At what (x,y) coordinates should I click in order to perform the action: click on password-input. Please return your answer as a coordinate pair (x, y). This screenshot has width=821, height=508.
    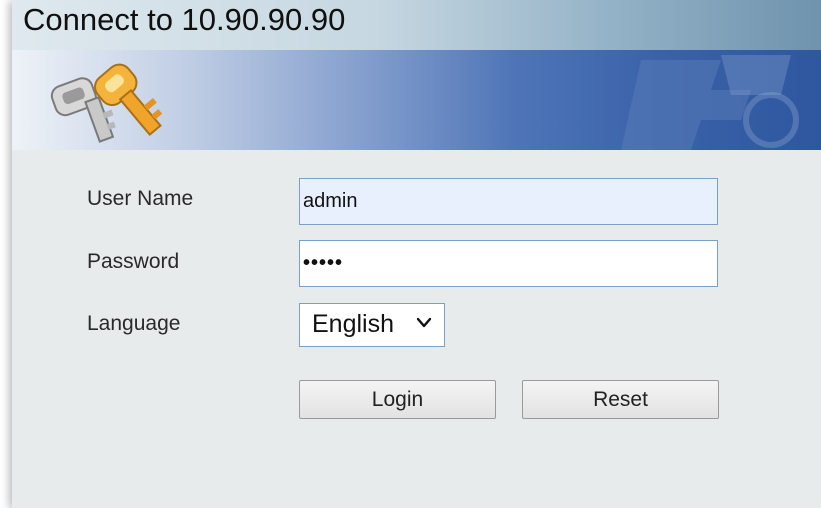
    Looking at the image, I should click on (508, 263).